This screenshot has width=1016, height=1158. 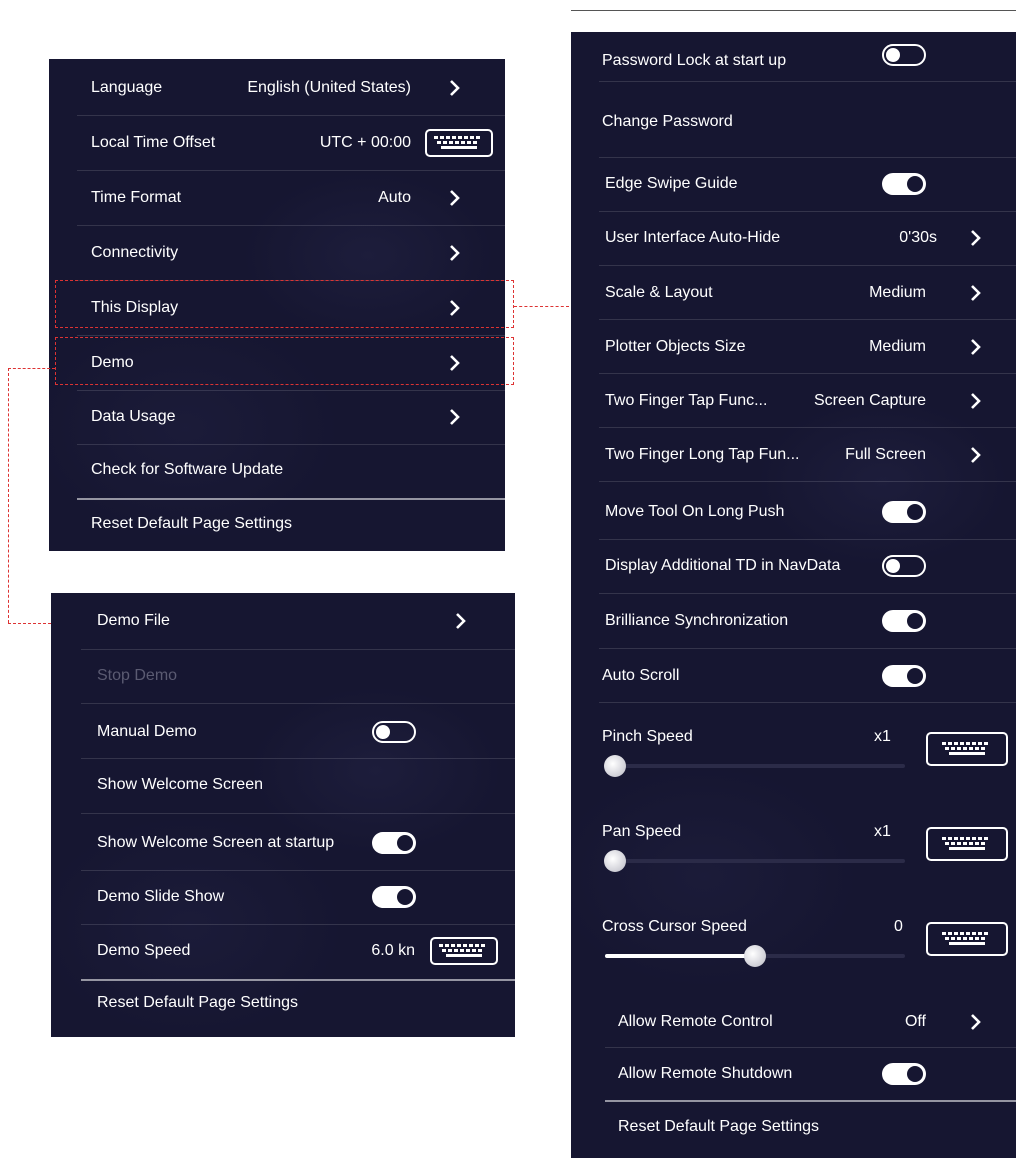 What do you see at coordinates (904, 676) in the screenshot?
I see `auto-scroll-toggle` at bounding box center [904, 676].